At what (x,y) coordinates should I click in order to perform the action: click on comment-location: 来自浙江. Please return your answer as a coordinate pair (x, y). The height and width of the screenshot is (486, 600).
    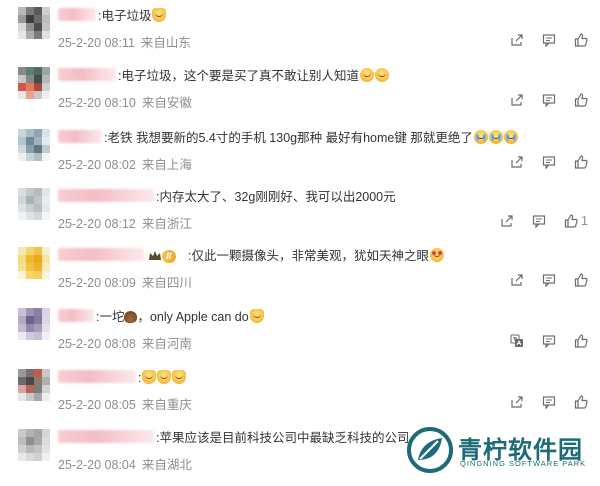
    Looking at the image, I should click on (166, 224).